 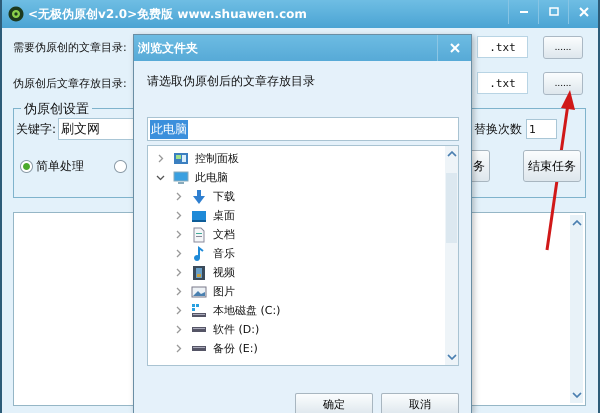 What do you see at coordinates (296, 329) in the screenshot?
I see `tree-item: 软件 (D:)` at bounding box center [296, 329].